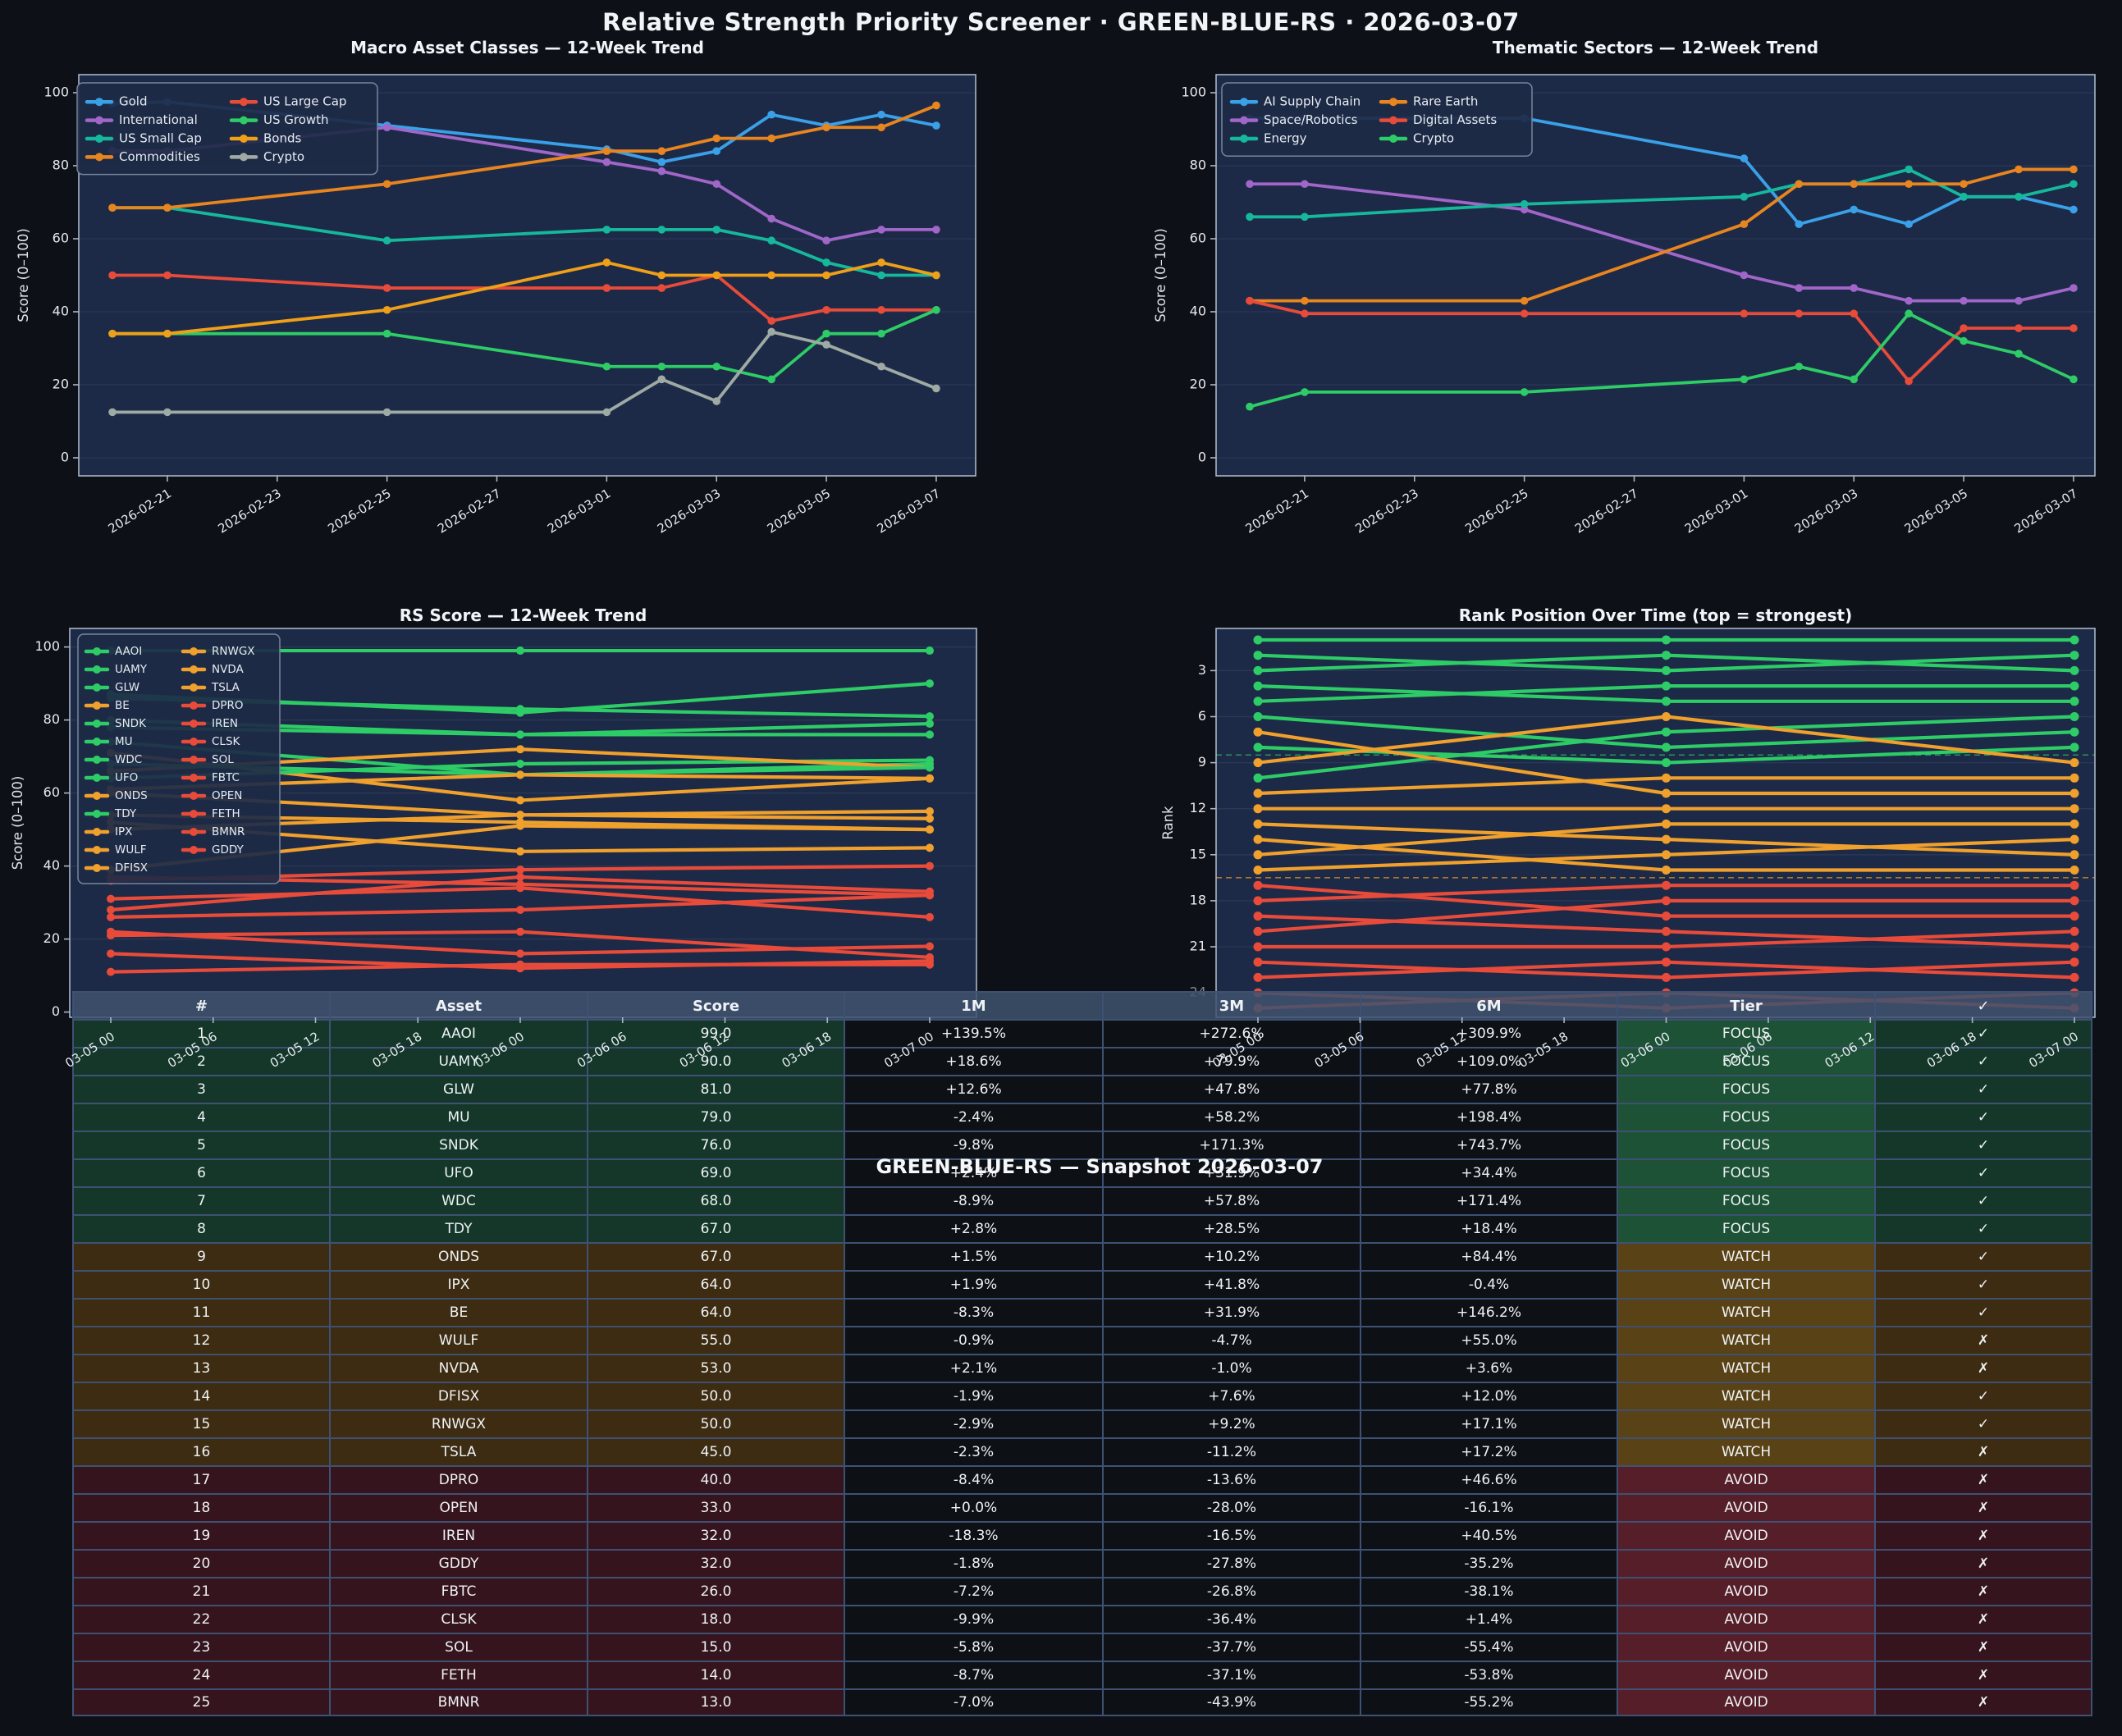 The width and height of the screenshot is (2122, 1736). I want to click on header-cell-check: #, so click(201, 1006).